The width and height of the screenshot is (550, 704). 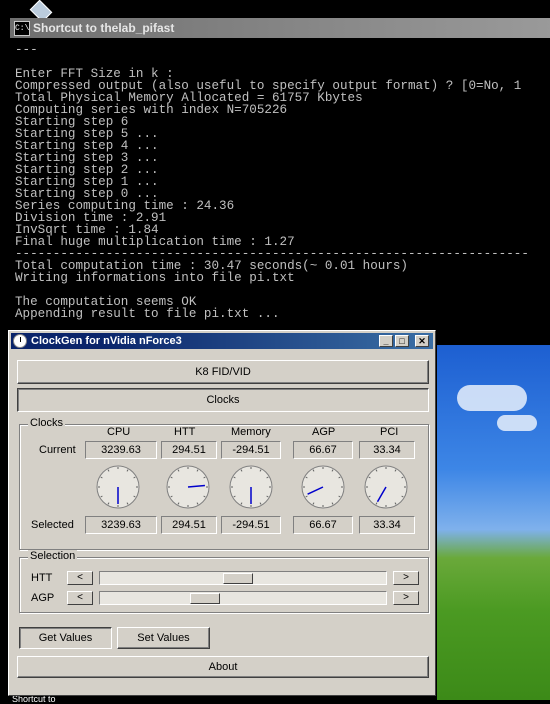 I want to click on htt-gauge-icon, so click(x=188, y=487).